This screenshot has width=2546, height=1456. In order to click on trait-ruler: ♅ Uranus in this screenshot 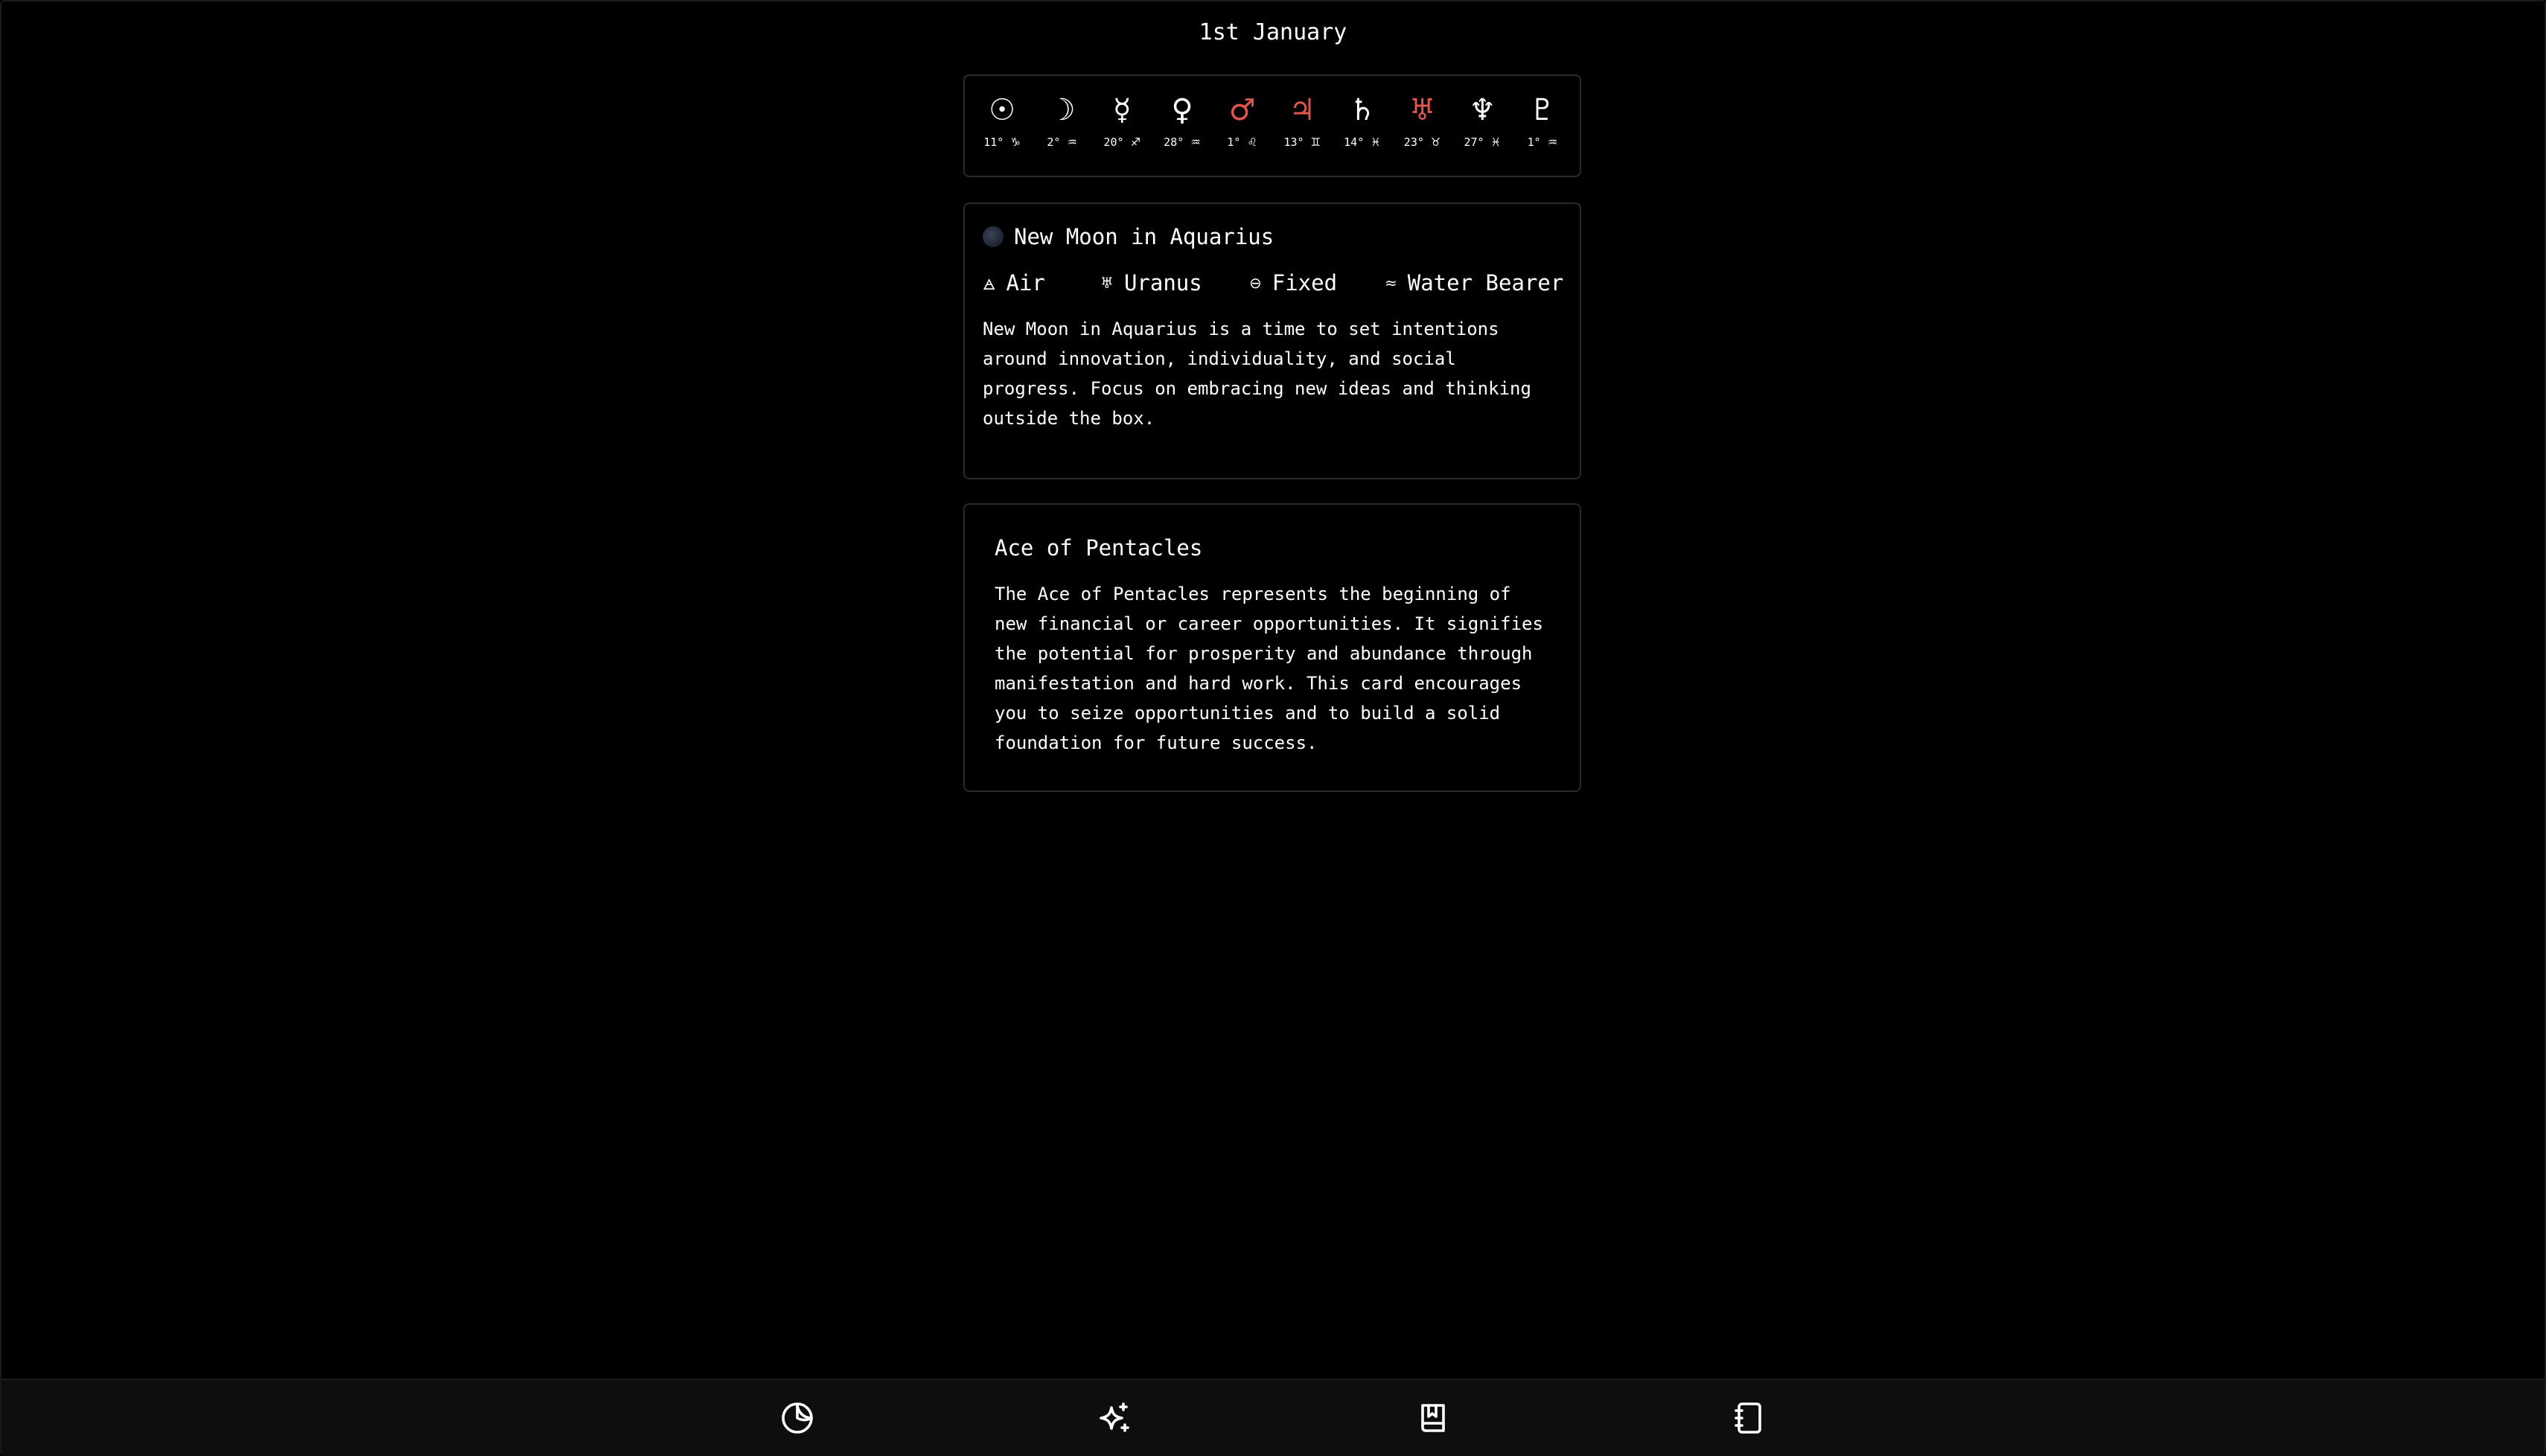, I will do `click(1151, 283)`.